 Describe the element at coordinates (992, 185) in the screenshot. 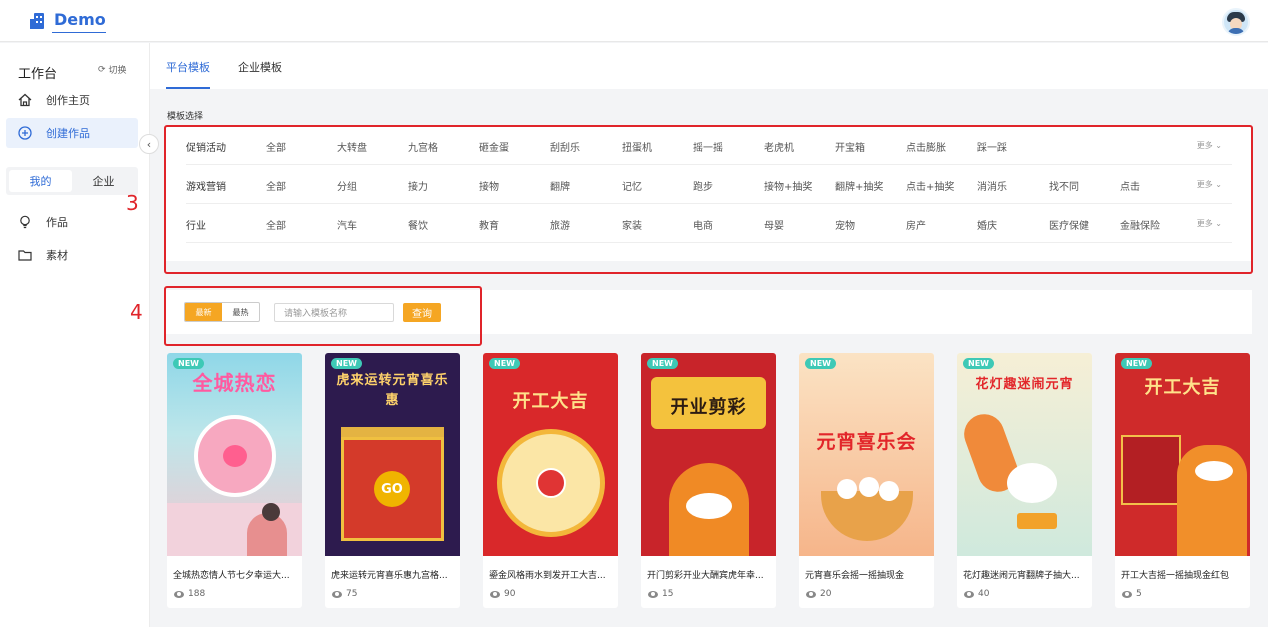

I see `filter-option: 消消乐` at that location.